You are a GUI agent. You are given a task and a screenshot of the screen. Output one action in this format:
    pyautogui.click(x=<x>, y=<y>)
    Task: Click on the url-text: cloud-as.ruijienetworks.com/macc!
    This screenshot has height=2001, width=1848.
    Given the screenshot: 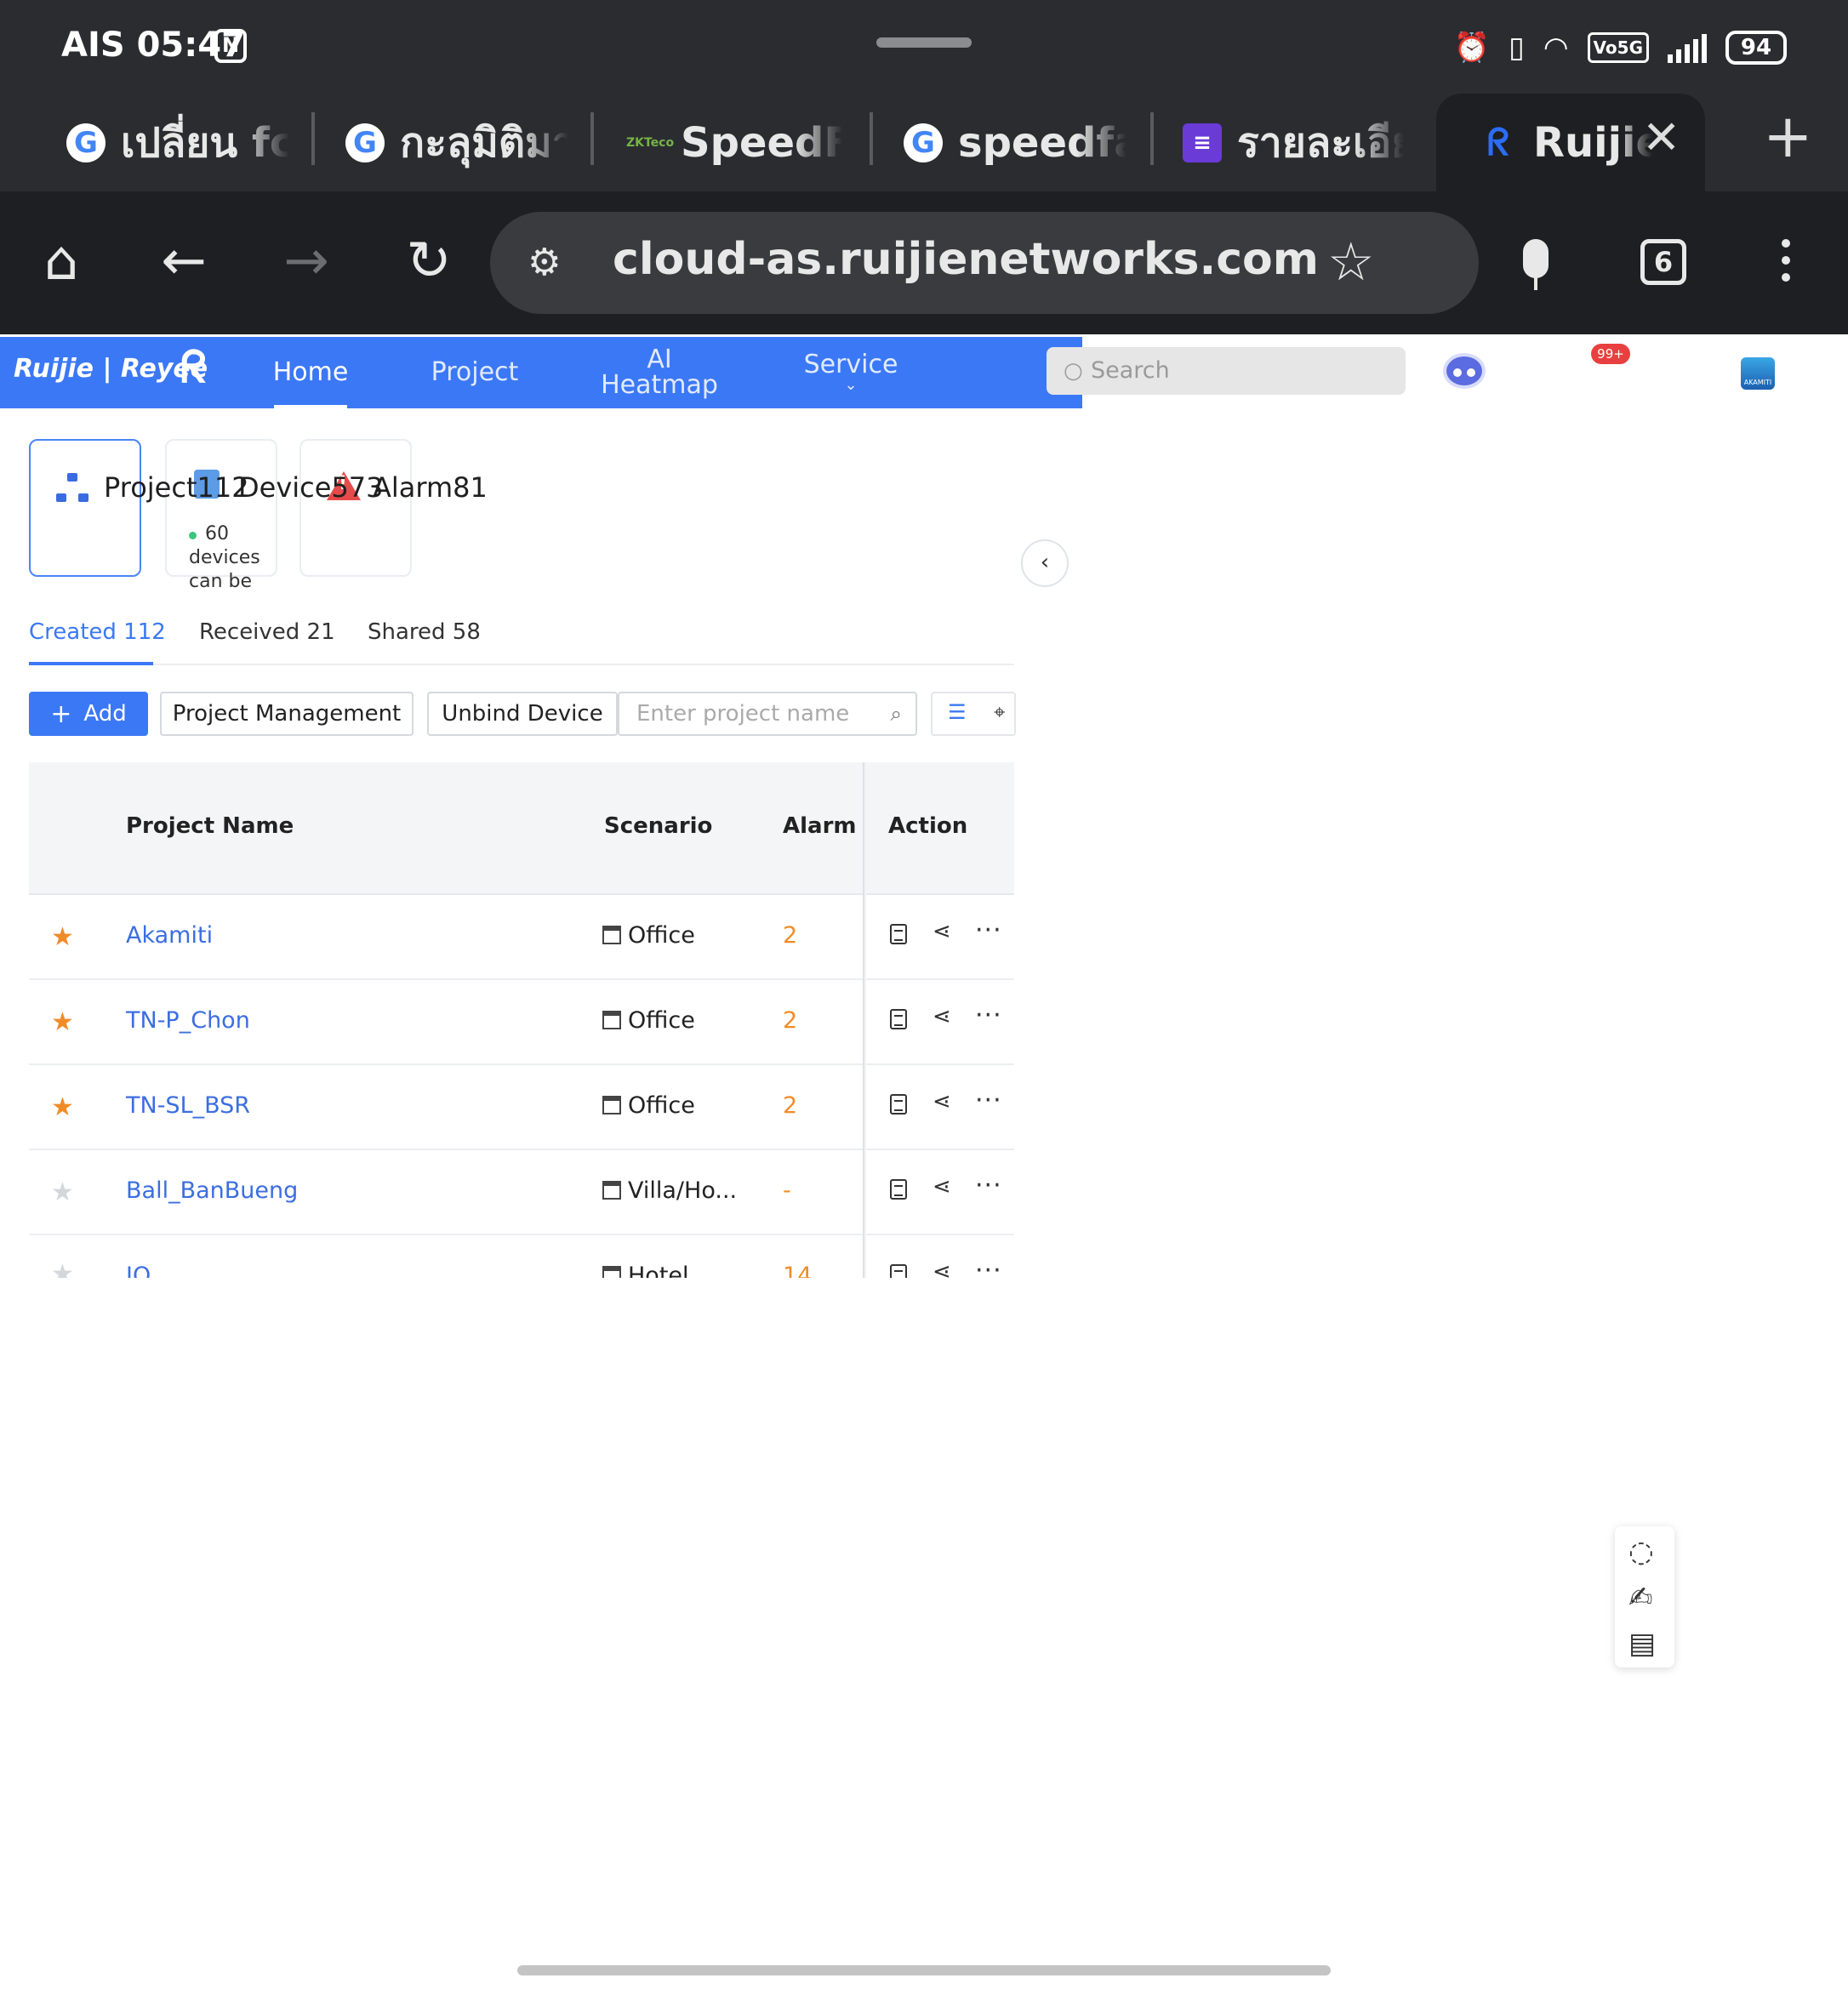 What is the action you would take?
    pyautogui.click(x=966, y=259)
    